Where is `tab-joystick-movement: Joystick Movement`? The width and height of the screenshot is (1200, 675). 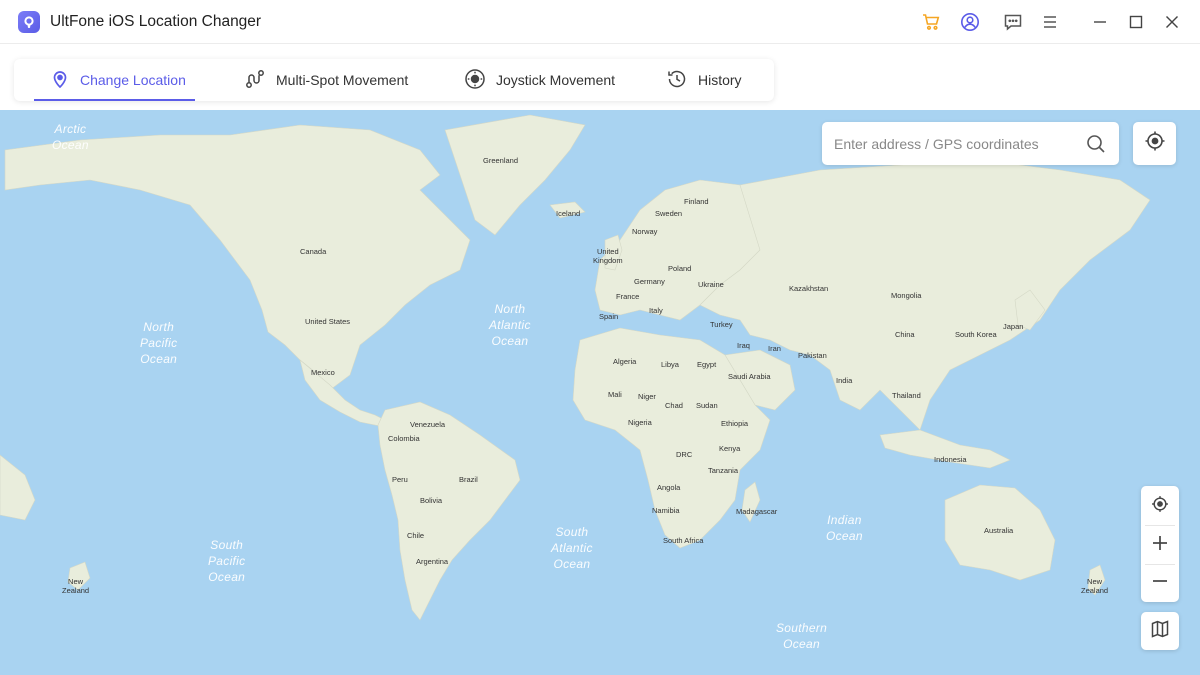
tab-joystick-movement: Joystick Movement is located at coordinates (539, 80).